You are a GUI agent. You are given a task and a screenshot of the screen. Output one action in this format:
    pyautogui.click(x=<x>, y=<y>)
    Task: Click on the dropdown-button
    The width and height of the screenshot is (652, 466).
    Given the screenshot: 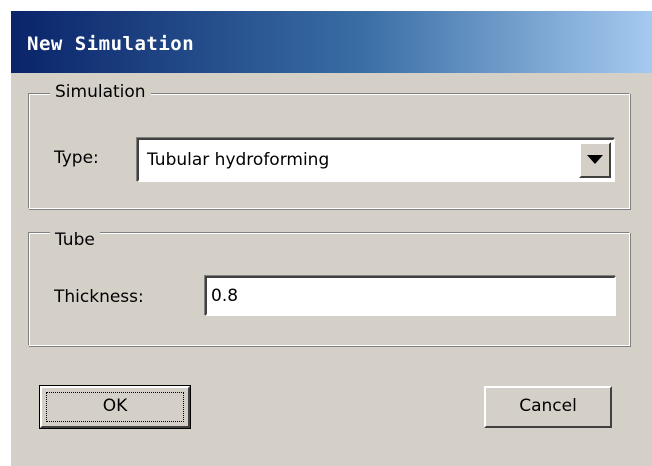 What is the action you would take?
    pyautogui.click(x=595, y=160)
    